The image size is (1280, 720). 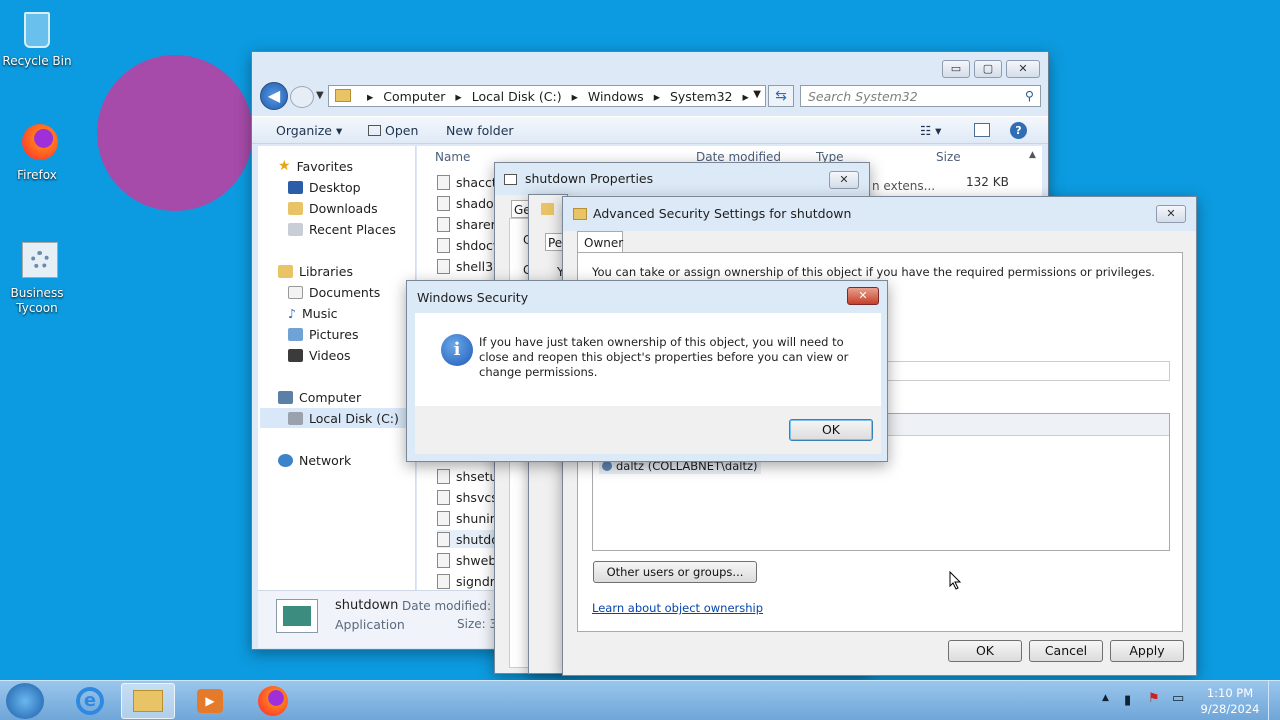 I want to click on breadcrumb-windows: Windows, so click(x=616, y=96).